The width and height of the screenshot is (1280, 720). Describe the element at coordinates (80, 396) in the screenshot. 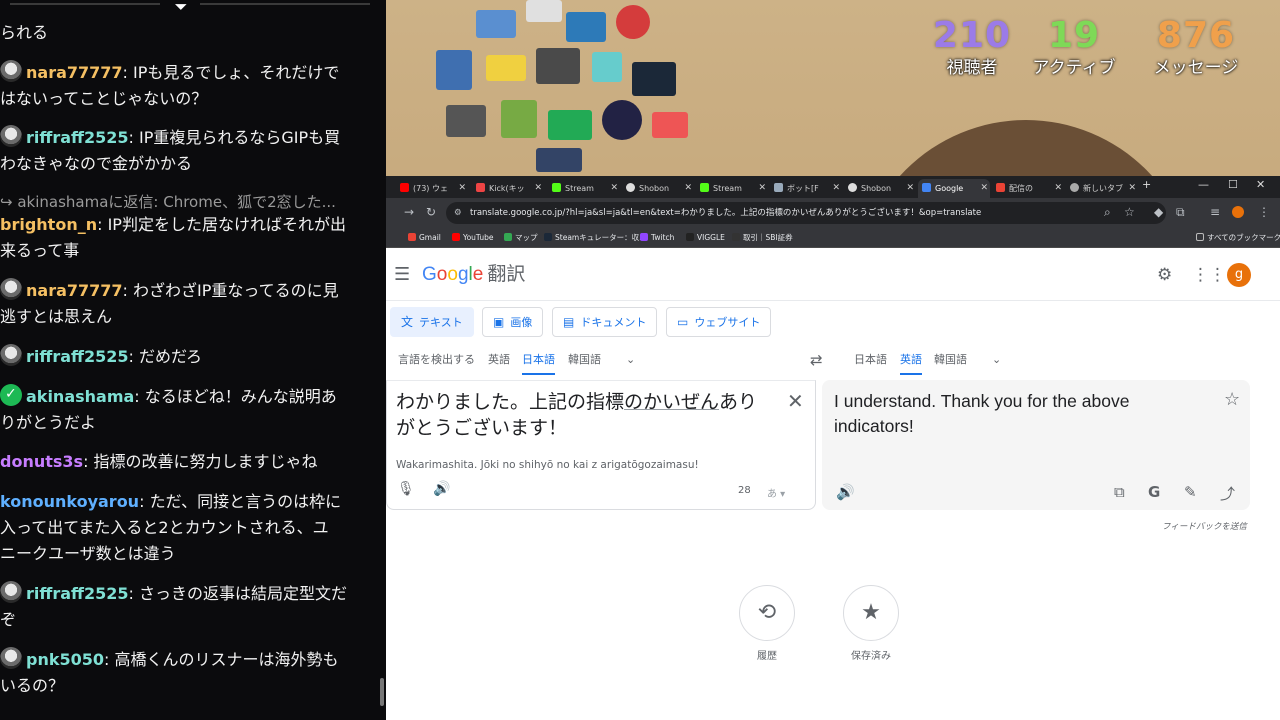

I see `chat-username: akinashama` at that location.